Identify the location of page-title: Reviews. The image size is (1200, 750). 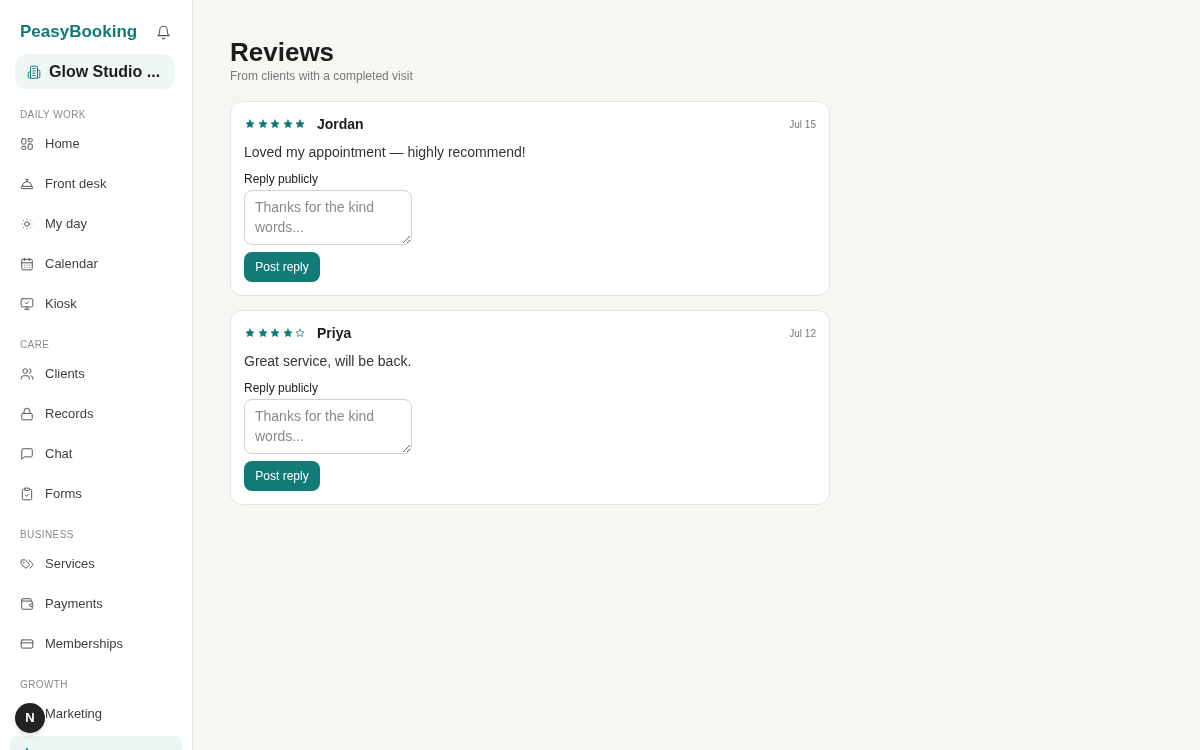
(282, 52).